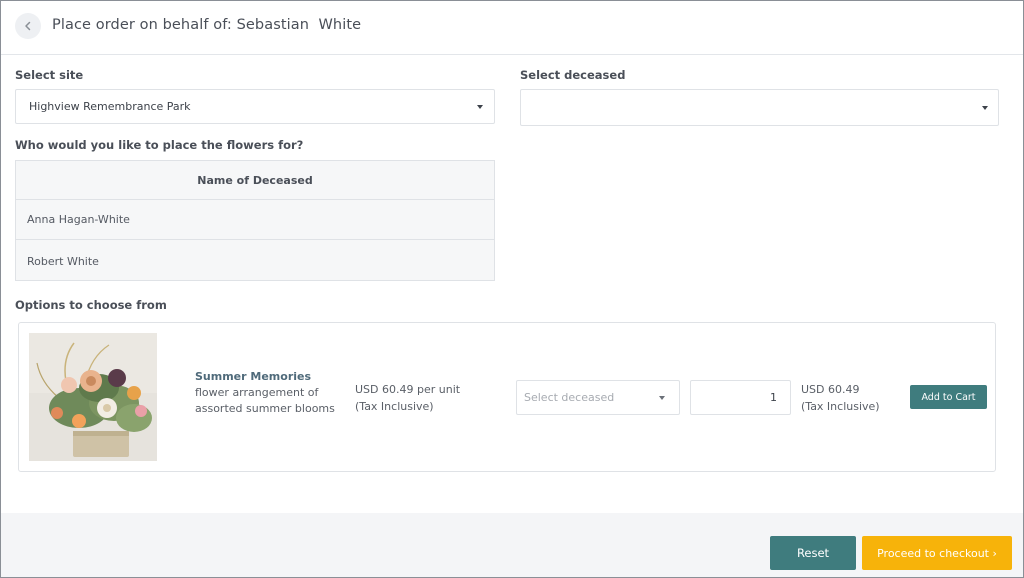 The width and height of the screenshot is (1024, 578). Describe the element at coordinates (420, 398) in the screenshot. I see `unit-price: USD 60.49 per unit (Tax Inclusive)` at that location.